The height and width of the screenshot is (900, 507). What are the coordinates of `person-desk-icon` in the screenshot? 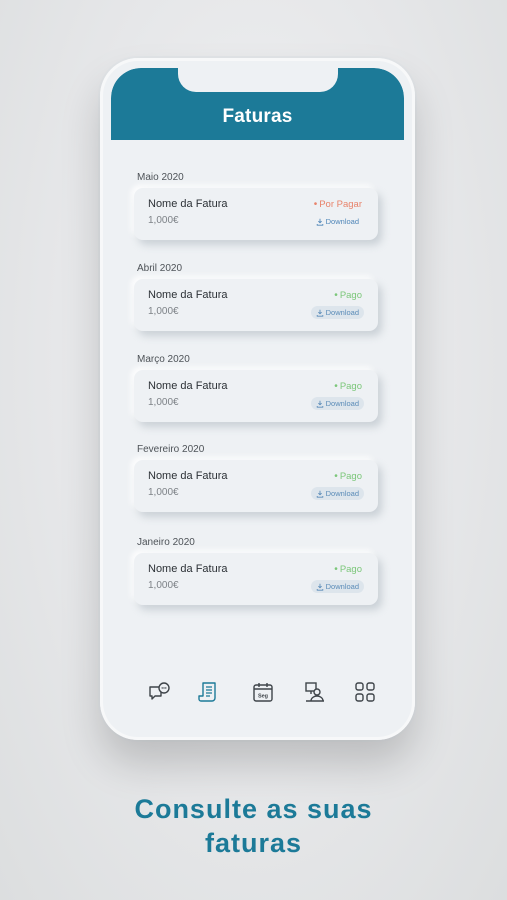 It's located at (314, 692).